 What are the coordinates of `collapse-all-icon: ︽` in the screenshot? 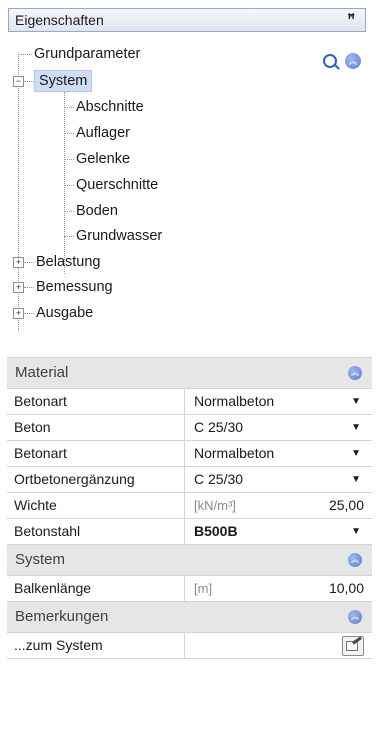 It's located at (353, 61).